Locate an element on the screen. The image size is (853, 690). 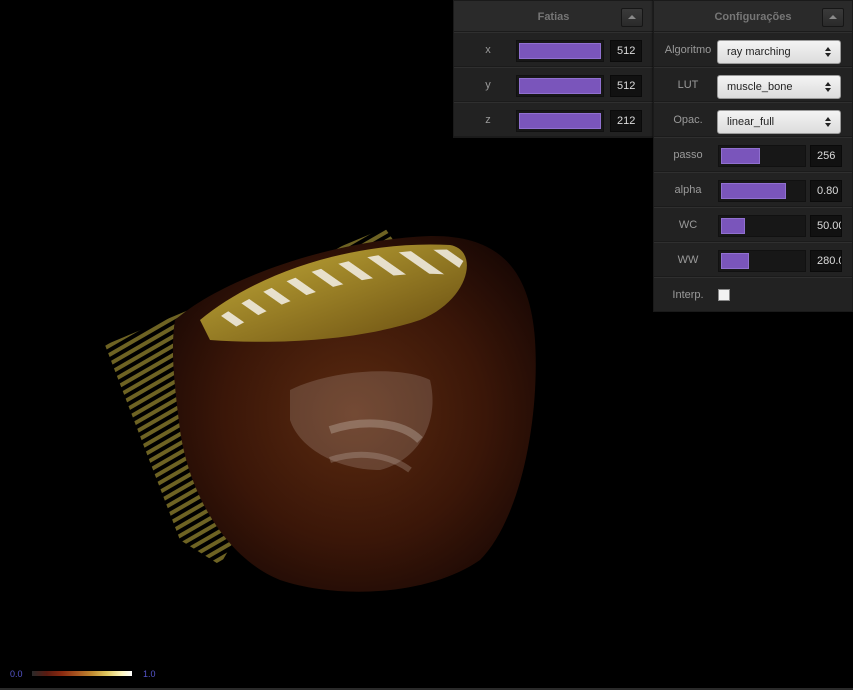
algorithm-row: Algoritmo ray marching is located at coordinates (753, 49).